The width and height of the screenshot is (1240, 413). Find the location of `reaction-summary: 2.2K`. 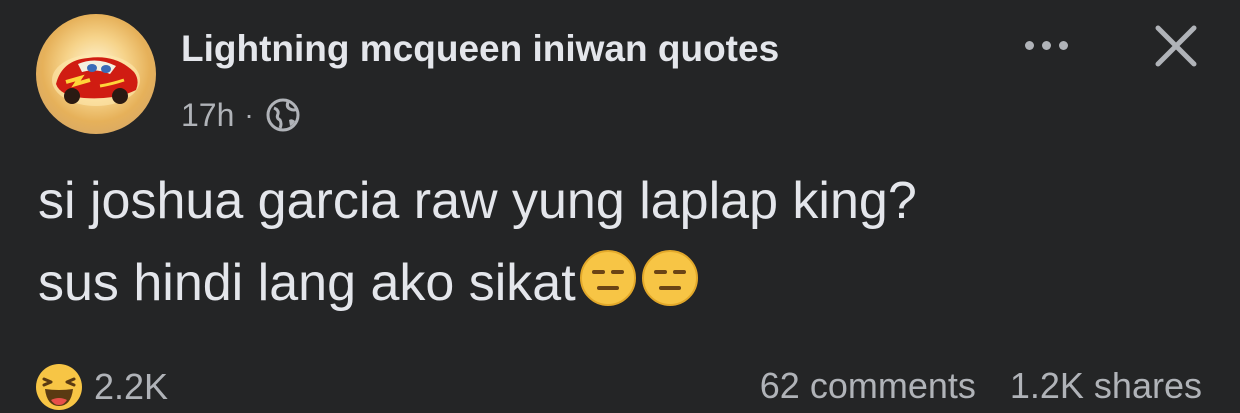

reaction-summary: 2.2K is located at coordinates (101, 387).